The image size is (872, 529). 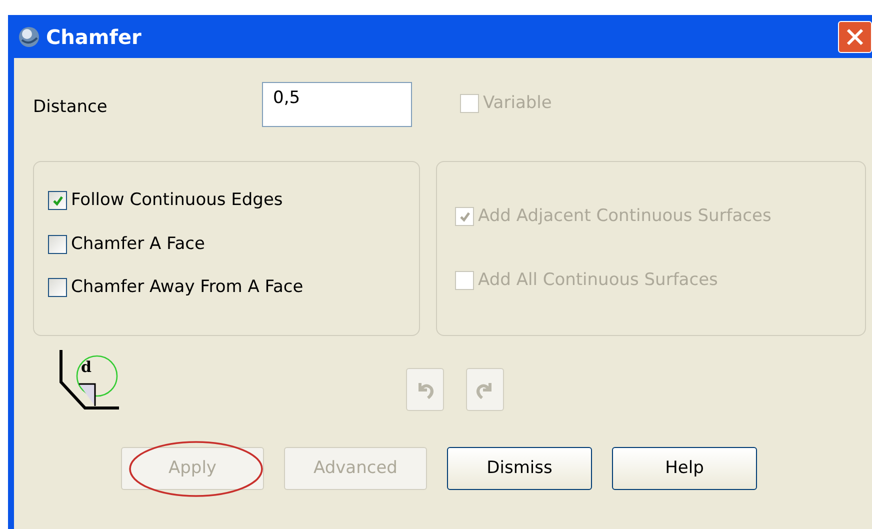 I want to click on option-label: Chamfer Away From A Face, so click(x=187, y=287).